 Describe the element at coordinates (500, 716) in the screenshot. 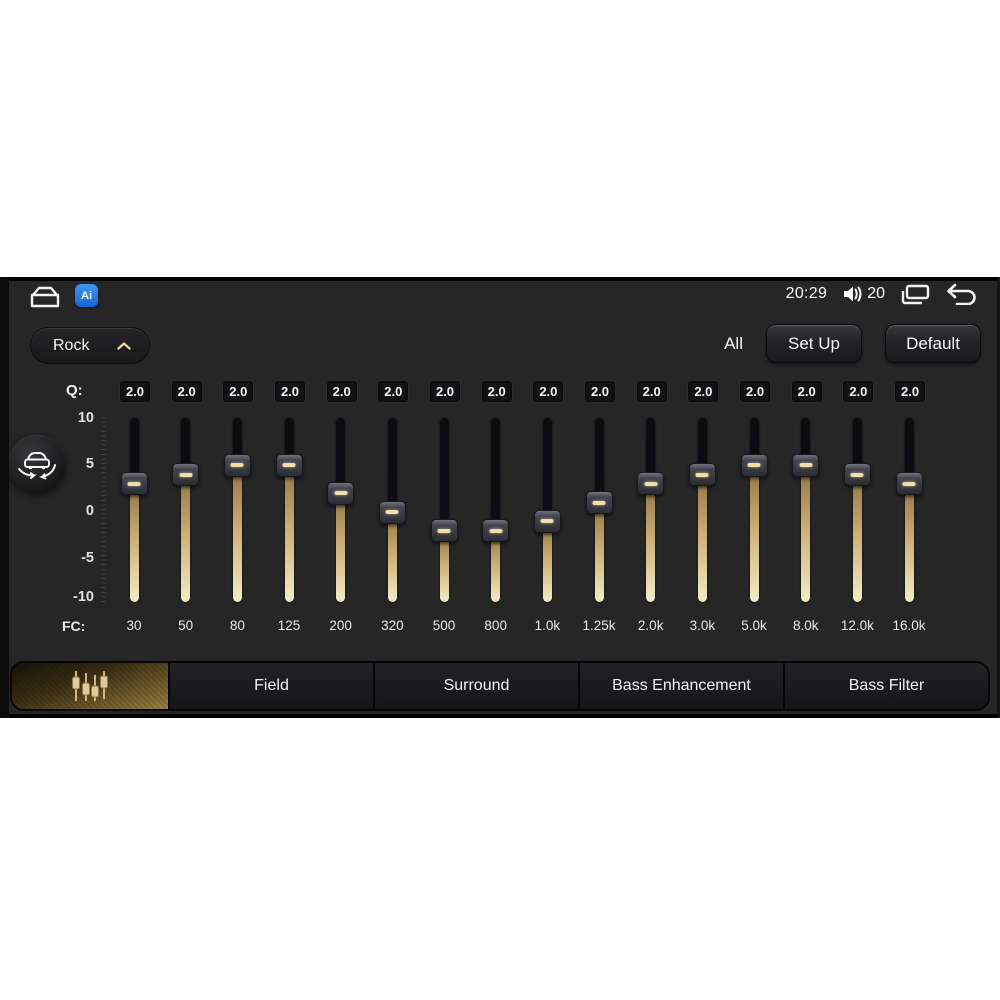

I see `screen-frame-bottom` at that location.